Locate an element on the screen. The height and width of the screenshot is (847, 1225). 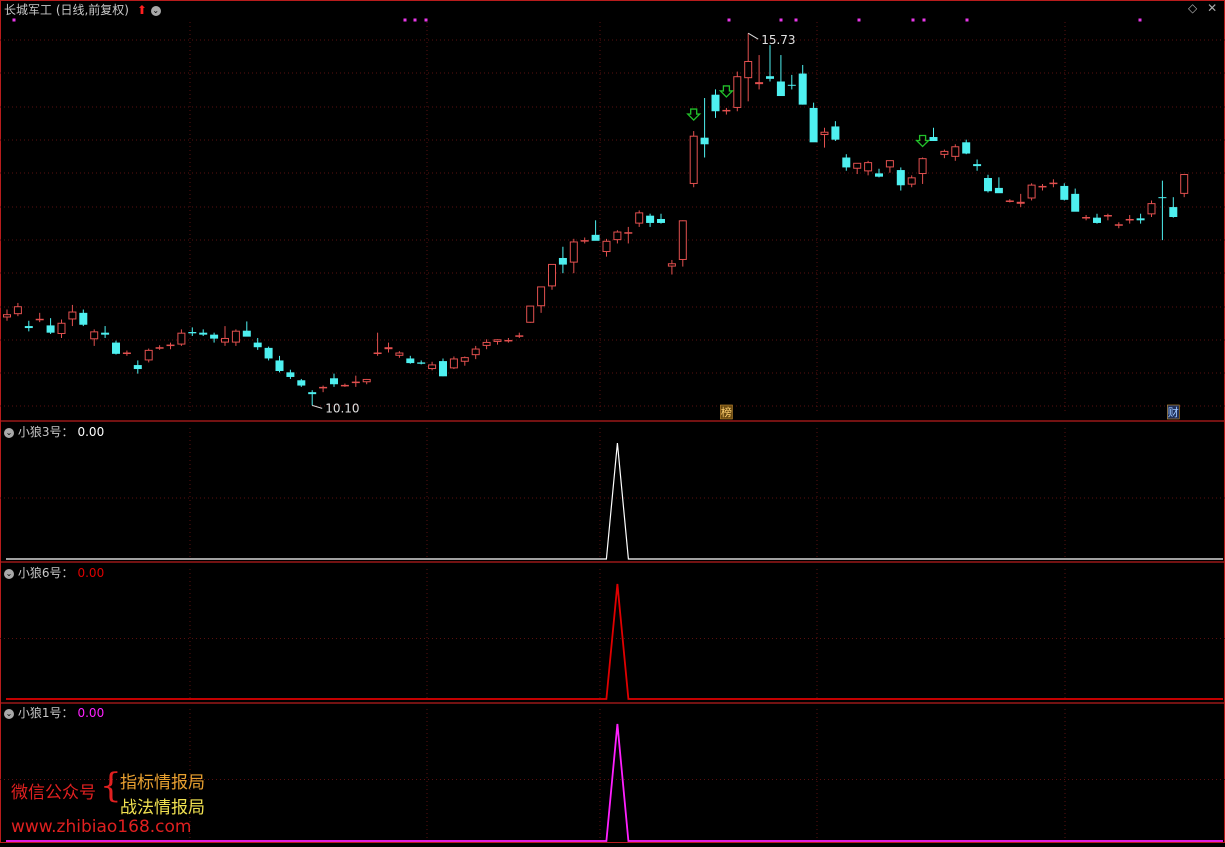
bottom-marker-label: 财 is located at coordinates (1173, 412).